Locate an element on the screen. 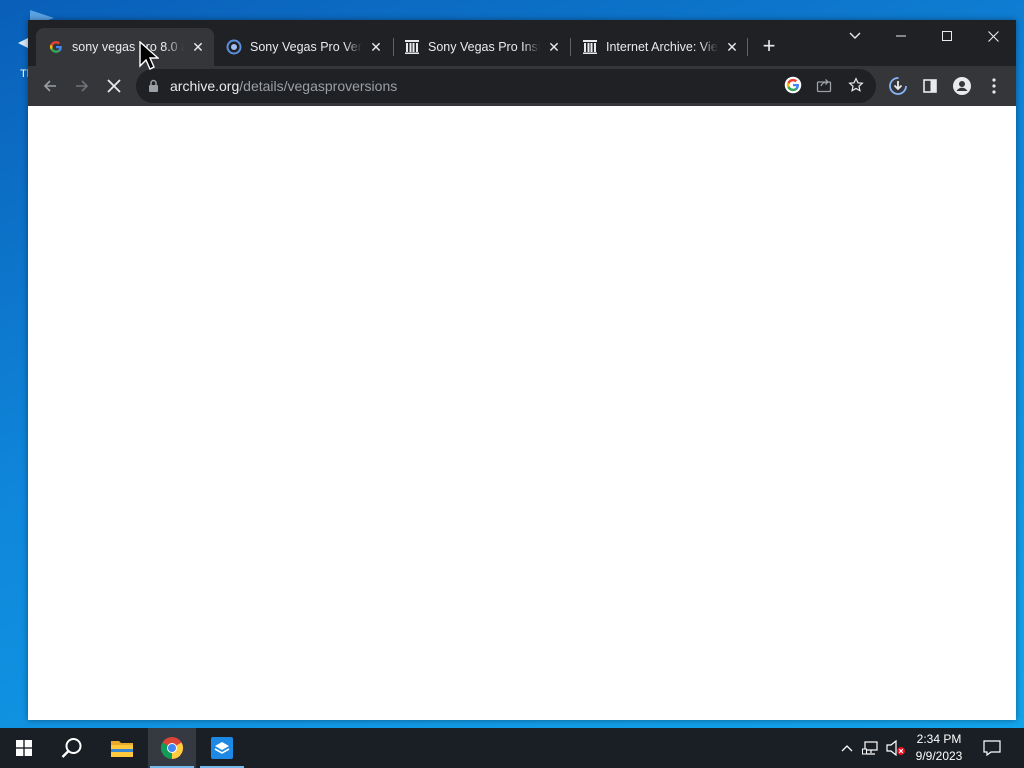 The image size is (1024, 768). start-button is located at coordinates (24, 748).